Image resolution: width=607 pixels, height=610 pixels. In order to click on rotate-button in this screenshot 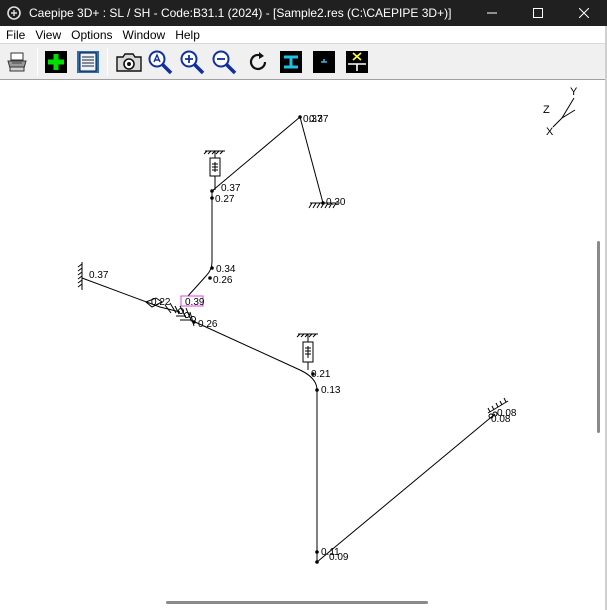, I will do `click(258, 62)`.